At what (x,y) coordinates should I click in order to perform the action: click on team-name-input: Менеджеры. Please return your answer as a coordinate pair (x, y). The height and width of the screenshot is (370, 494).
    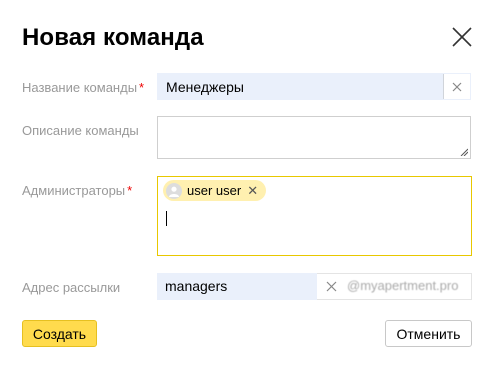
    Looking at the image, I should click on (314, 86).